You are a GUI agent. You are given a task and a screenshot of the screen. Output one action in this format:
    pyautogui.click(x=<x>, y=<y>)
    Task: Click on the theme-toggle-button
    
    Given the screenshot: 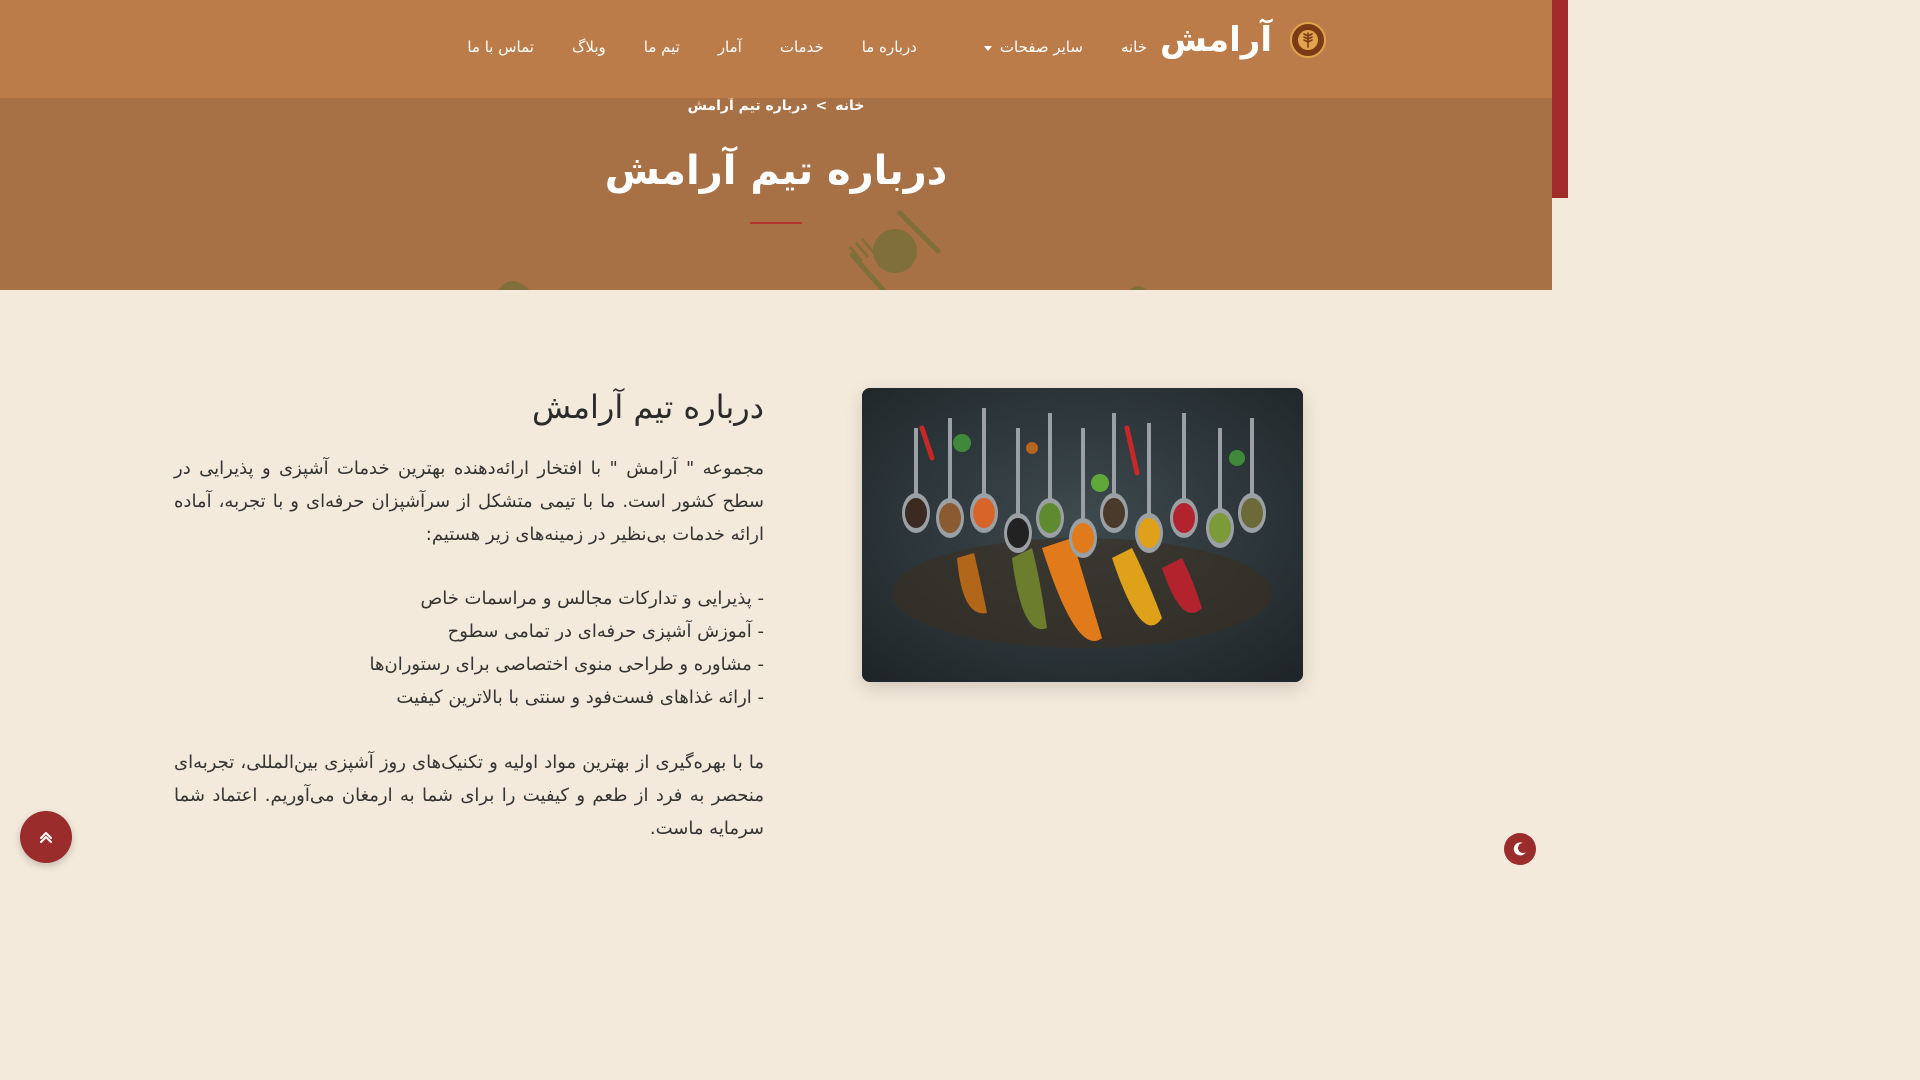 What is the action you would take?
    pyautogui.click(x=1520, y=849)
    